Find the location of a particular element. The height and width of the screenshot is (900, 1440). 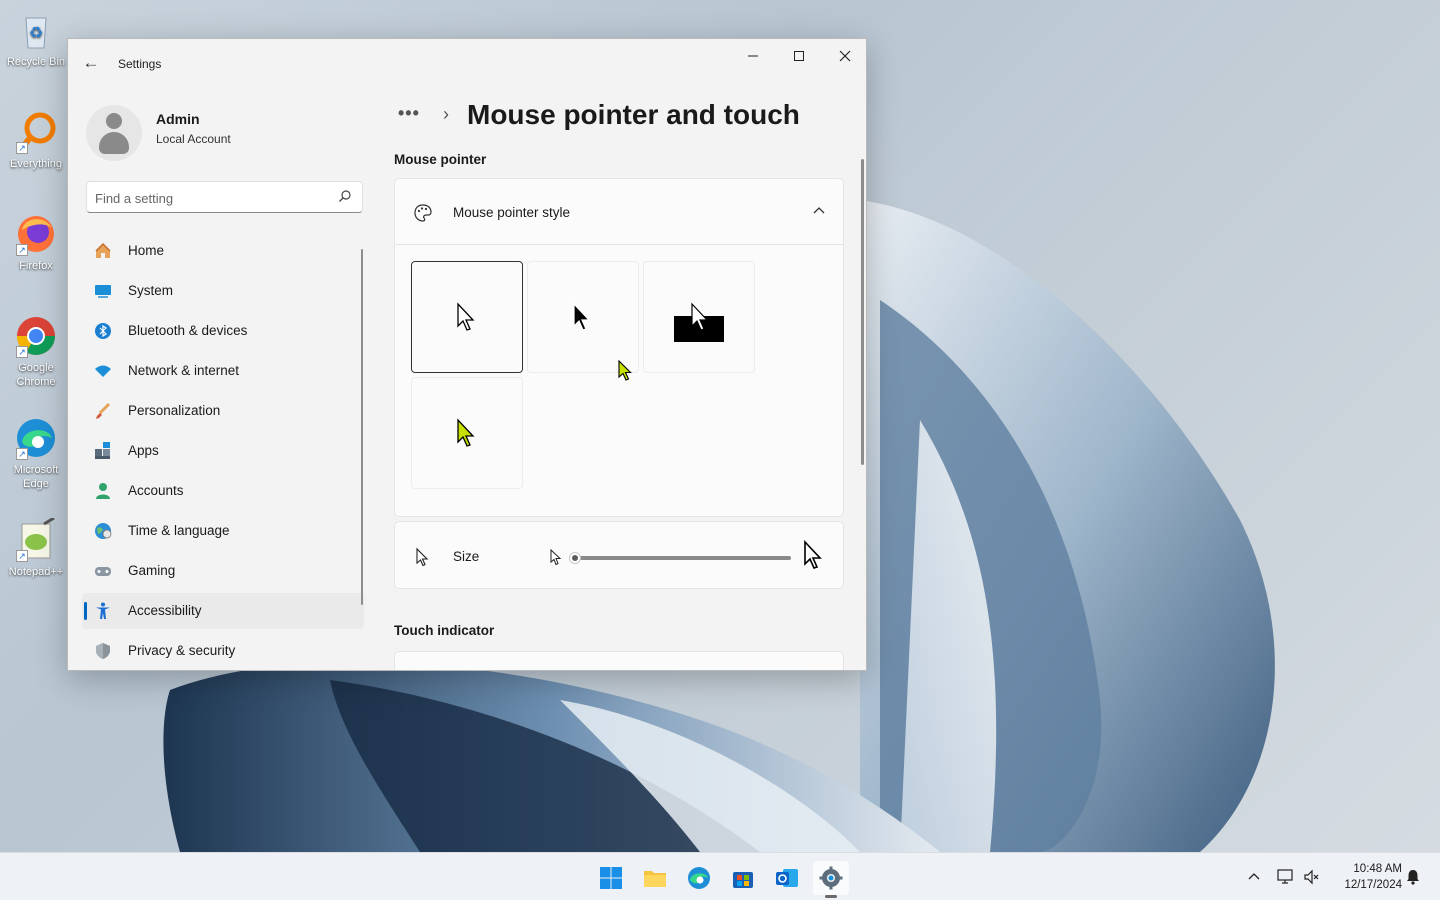

recycle-bin-icon: ♻ is located at coordinates (36, 30).